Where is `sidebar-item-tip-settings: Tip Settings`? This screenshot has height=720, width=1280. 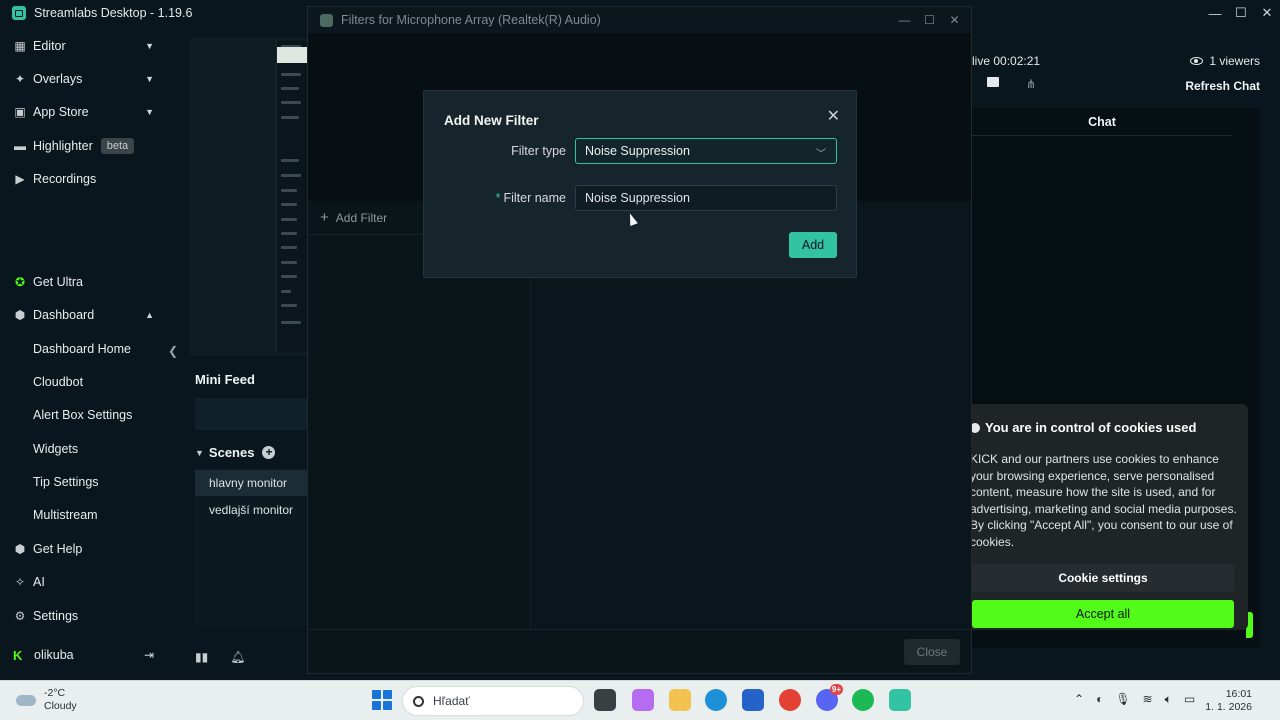 sidebar-item-tip-settings: Tip Settings is located at coordinates (91, 482).